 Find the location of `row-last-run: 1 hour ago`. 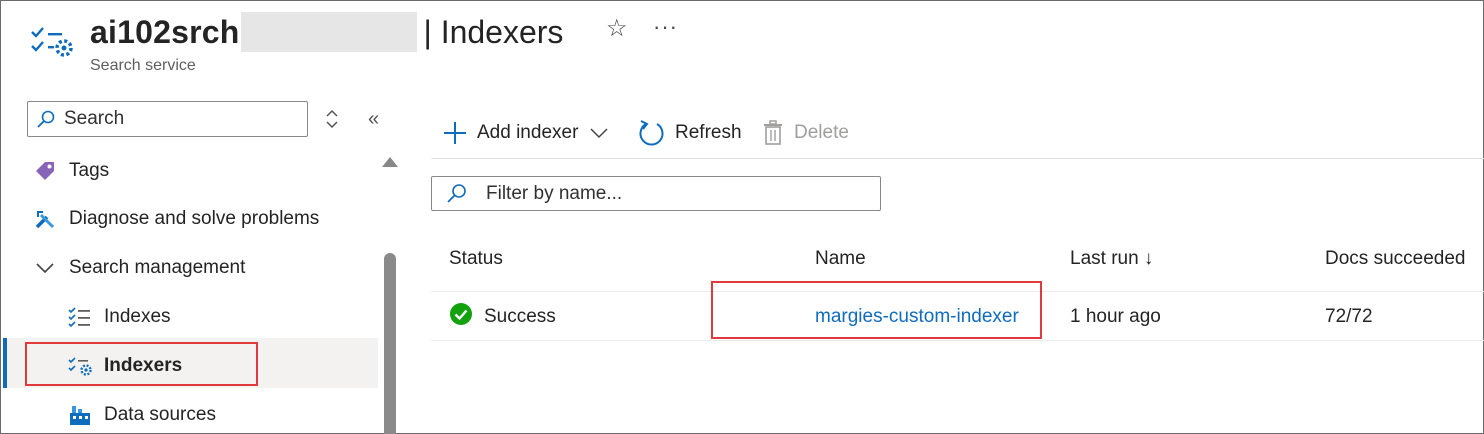

row-last-run: 1 hour ago is located at coordinates (1115, 316).